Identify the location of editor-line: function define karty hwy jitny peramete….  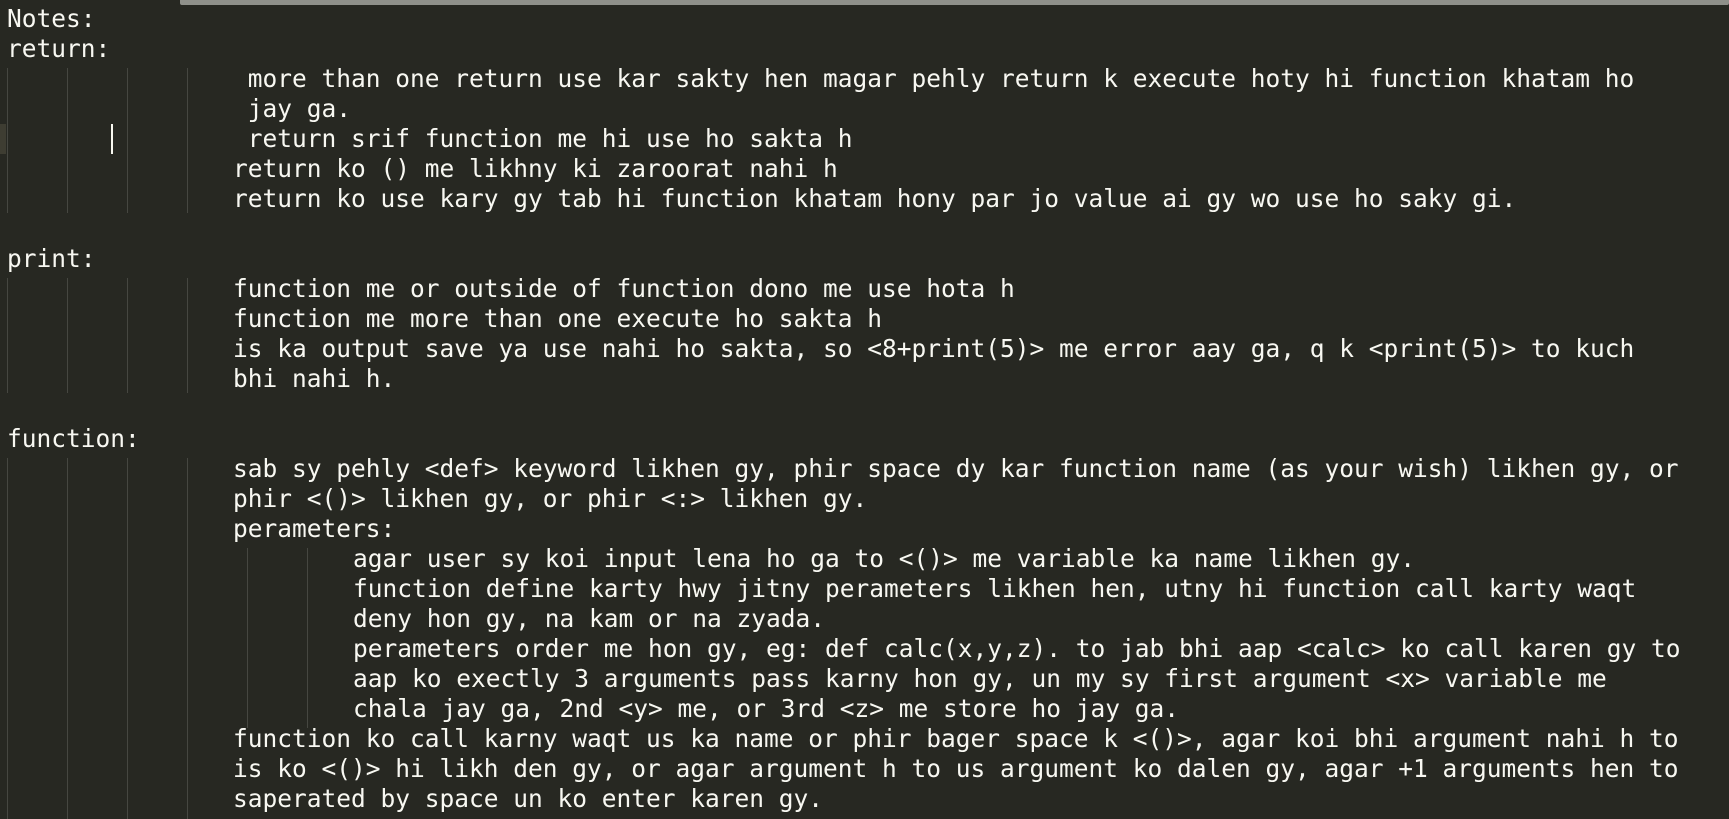
(994, 589).